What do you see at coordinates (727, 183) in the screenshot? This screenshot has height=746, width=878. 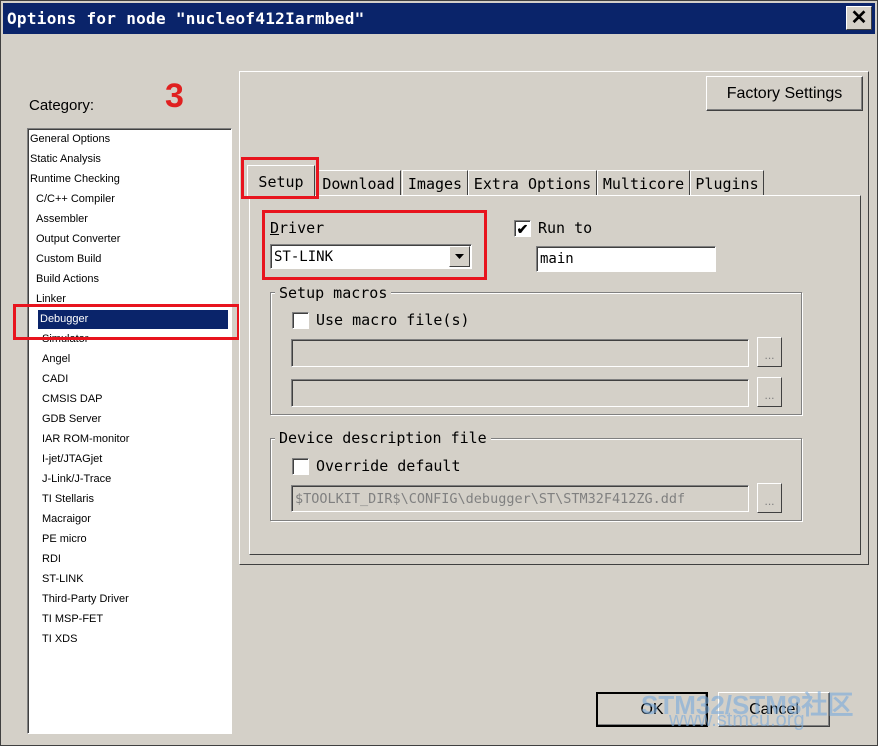 I see `tab-plugins: Plugins` at bounding box center [727, 183].